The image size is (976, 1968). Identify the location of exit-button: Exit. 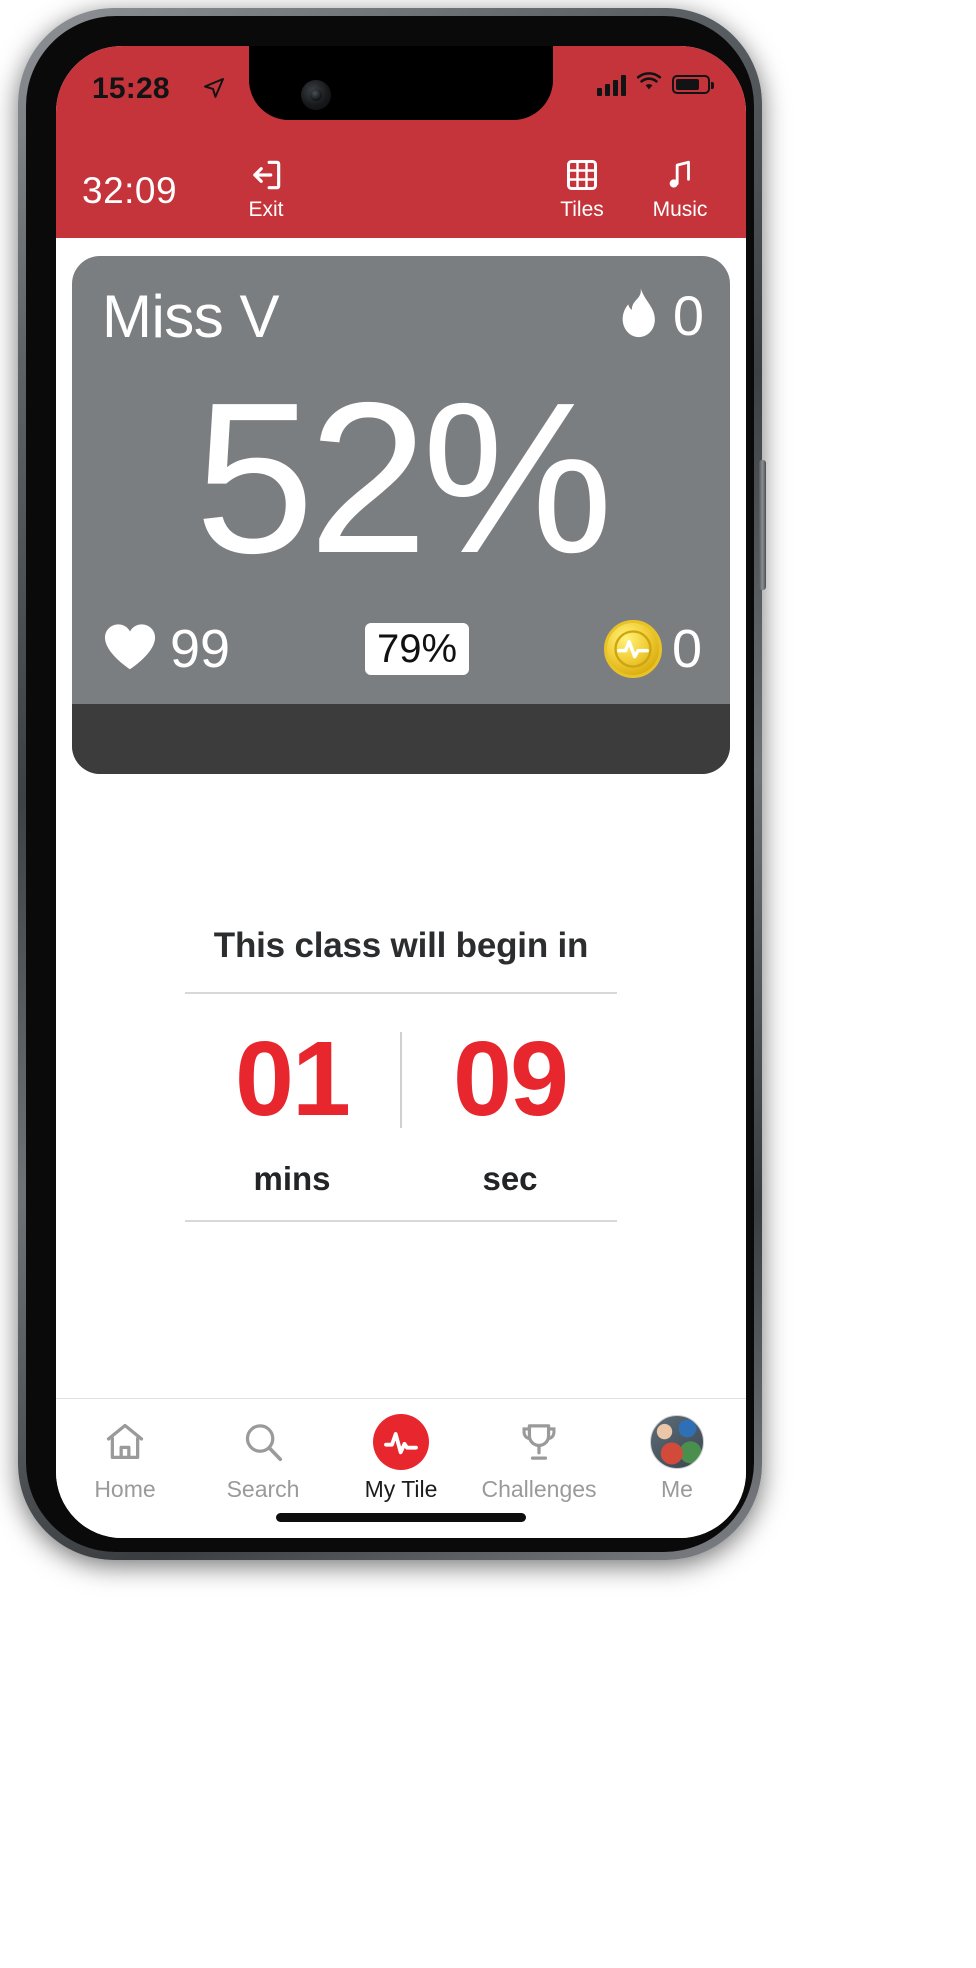
(266, 187).